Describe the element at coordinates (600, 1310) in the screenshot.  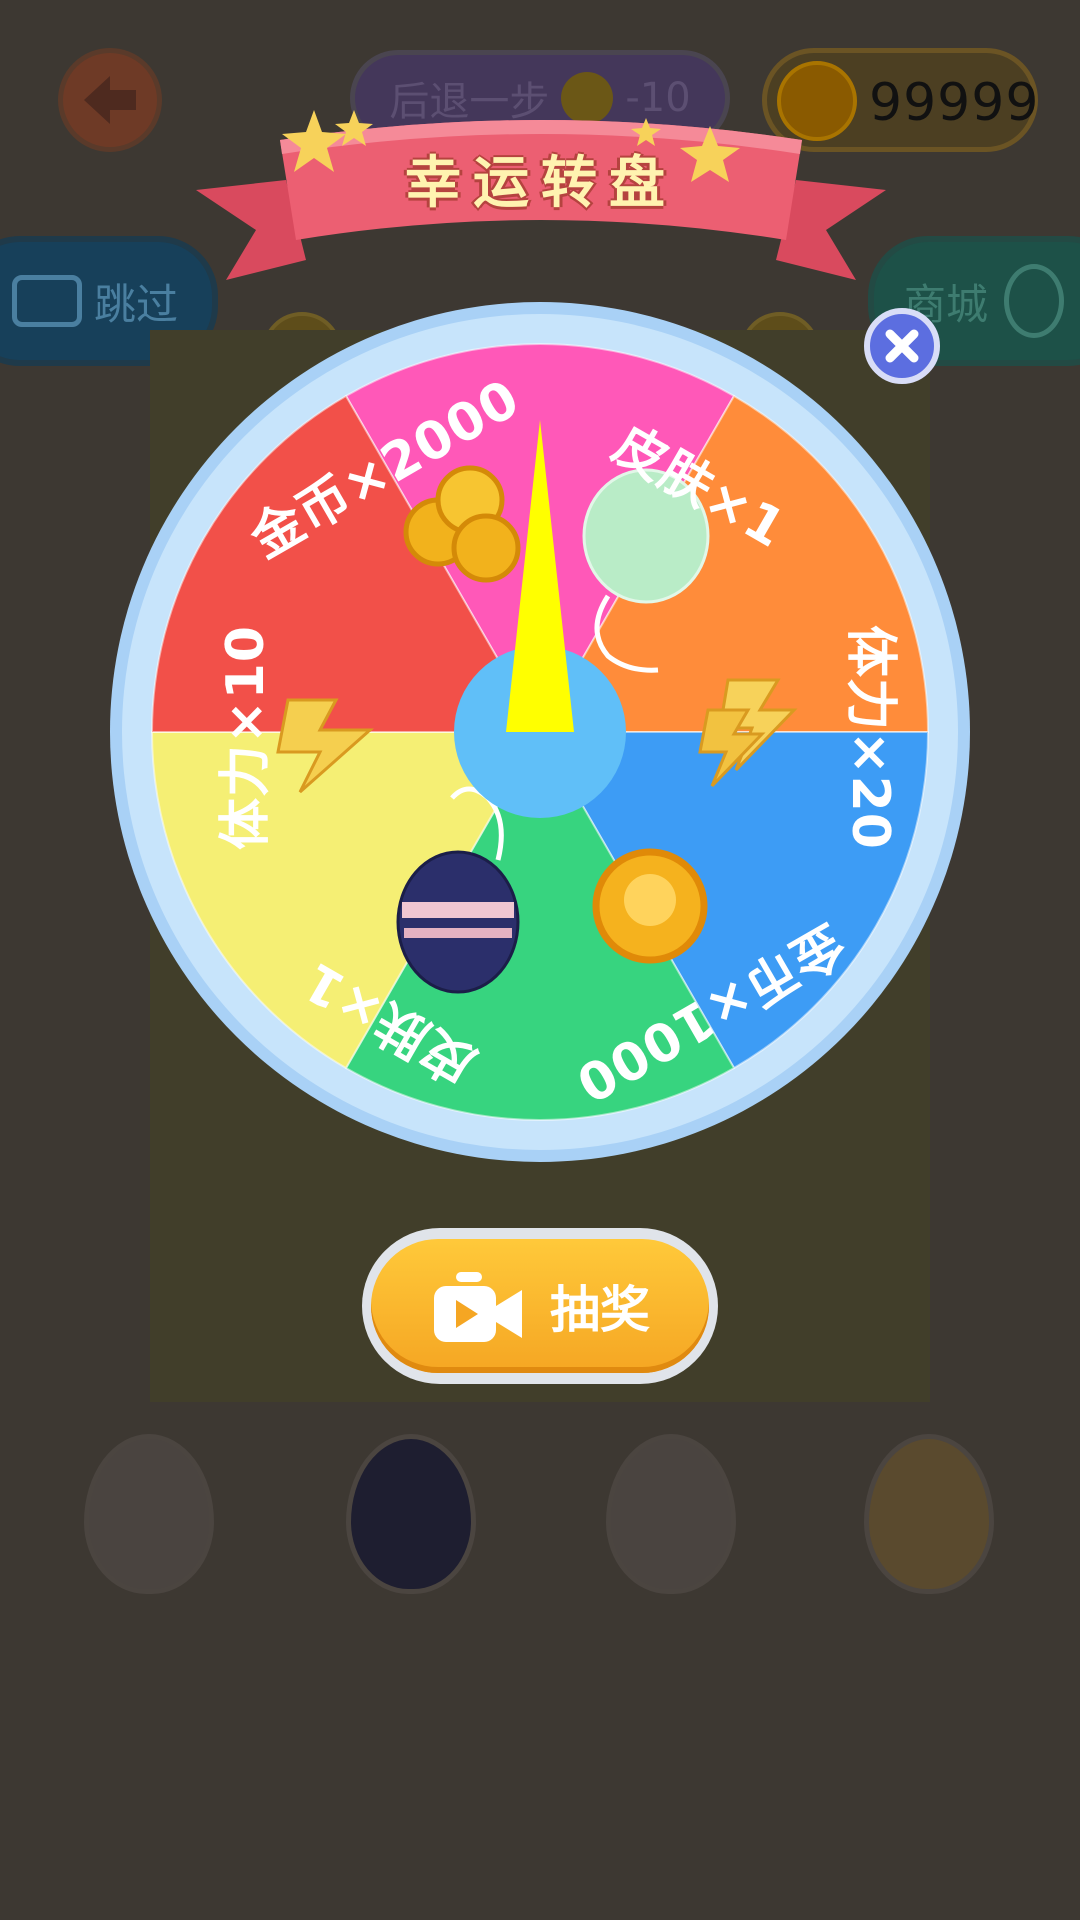
I see `draw-label: 抽奖` at that location.